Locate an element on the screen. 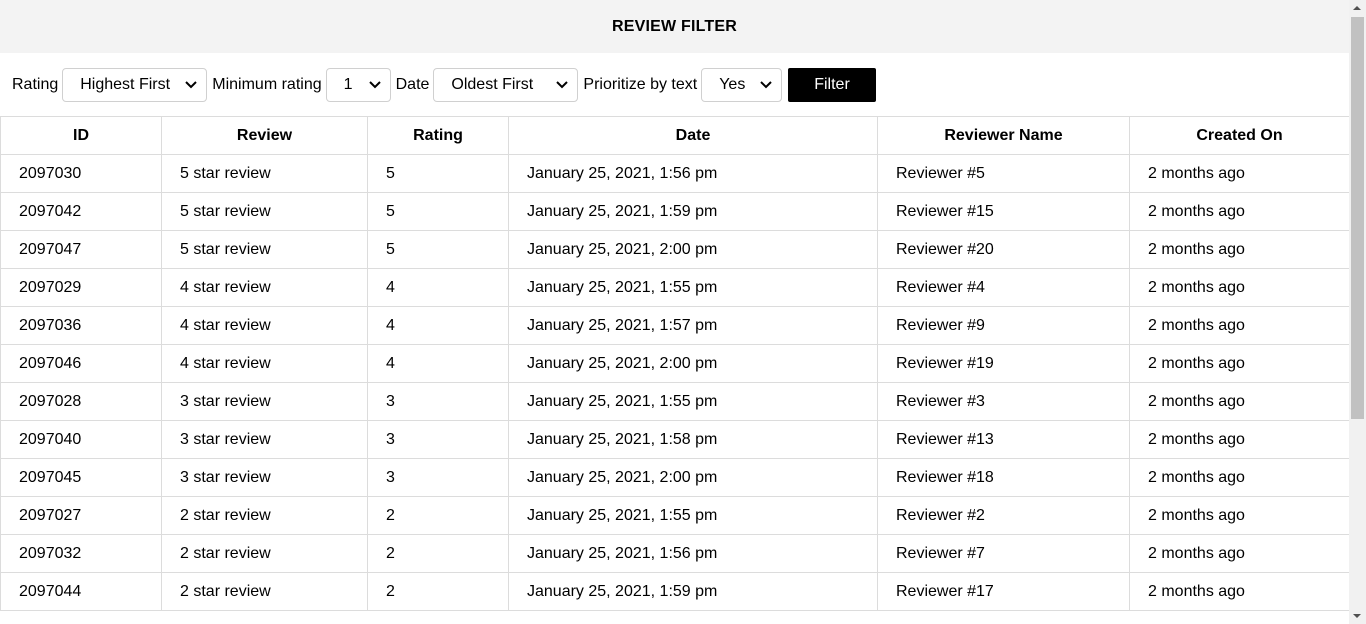  min-rating-select: 1 is located at coordinates (358, 84).